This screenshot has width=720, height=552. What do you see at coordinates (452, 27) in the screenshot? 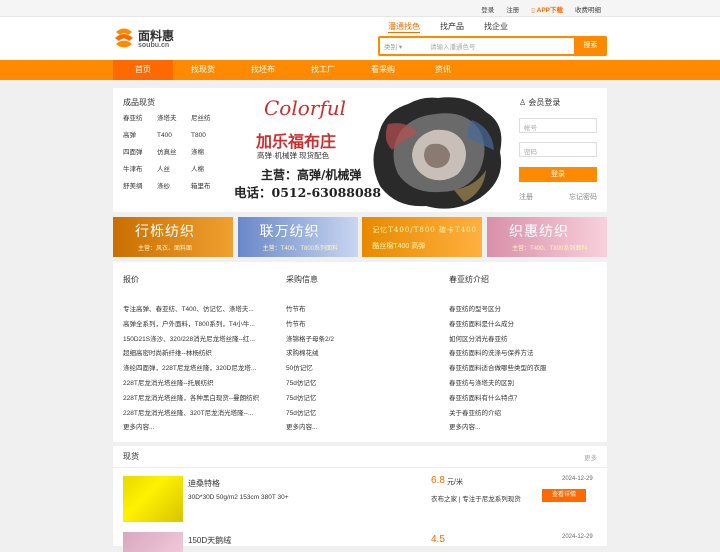
I see `tab-products: 找产品` at bounding box center [452, 27].